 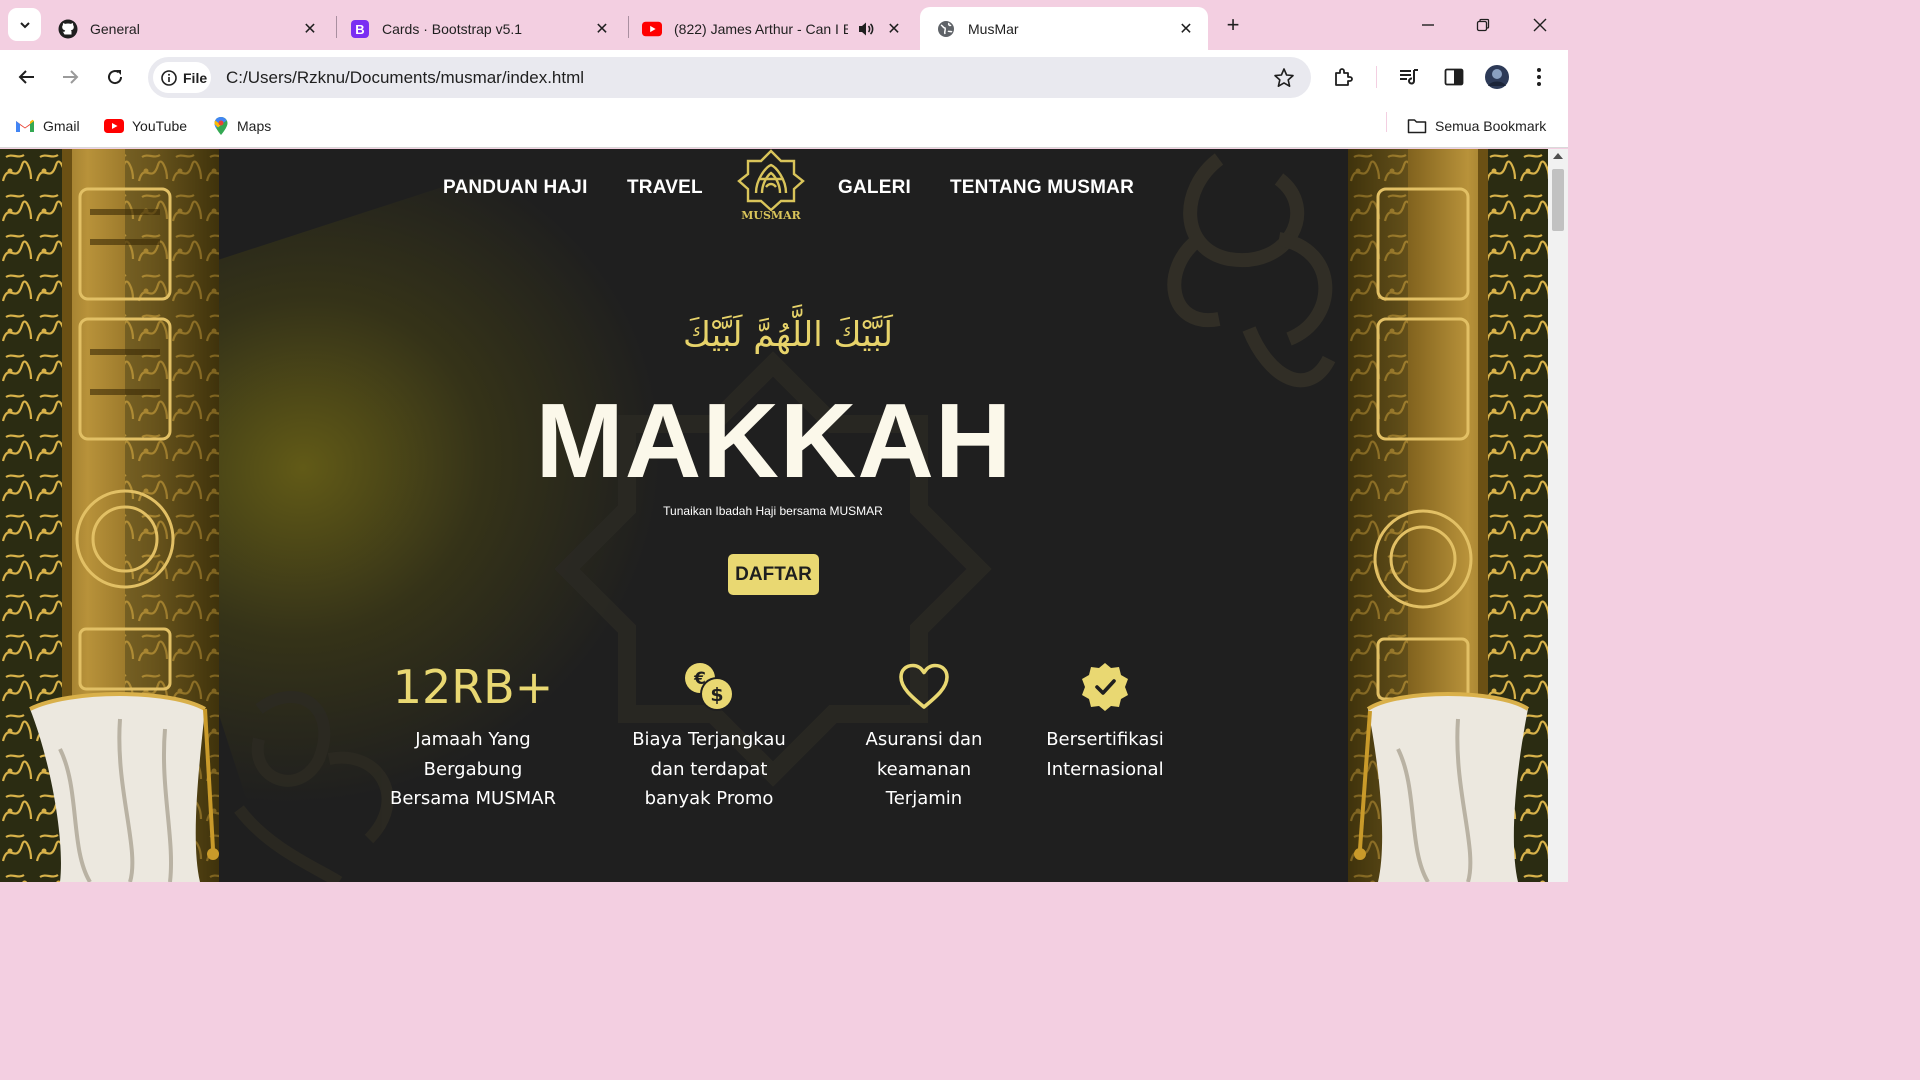 I want to click on caption-line: Biaya Terjangkau, so click(x=709, y=739).